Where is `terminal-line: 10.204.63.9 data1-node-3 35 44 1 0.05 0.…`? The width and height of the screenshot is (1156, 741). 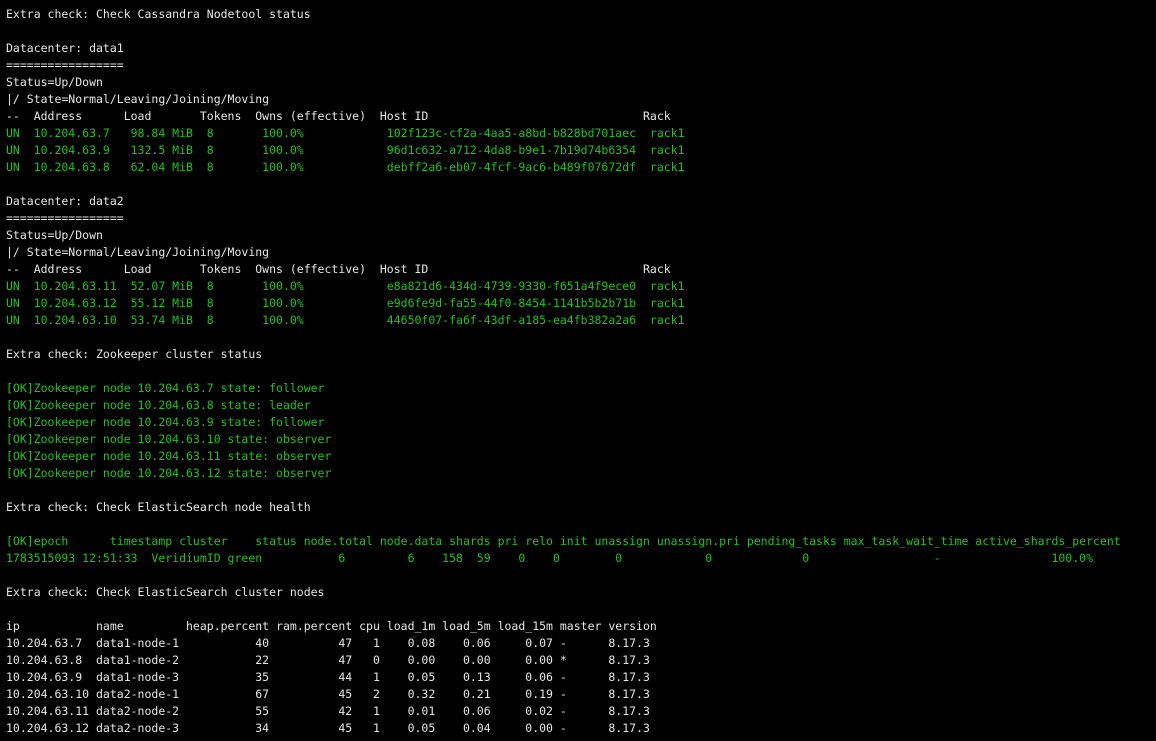 terminal-line: 10.204.63.9 data1-node-3 35 44 1 0.05 0.… is located at coordinates (328, 677).